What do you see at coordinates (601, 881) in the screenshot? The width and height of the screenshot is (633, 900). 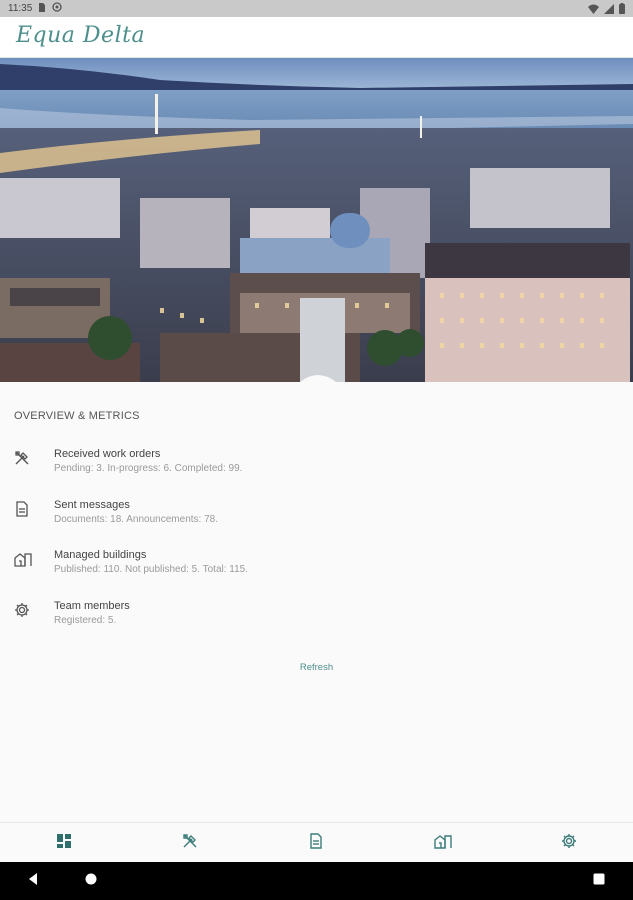 I see `recents-icon` at bounding box center [601, 881].